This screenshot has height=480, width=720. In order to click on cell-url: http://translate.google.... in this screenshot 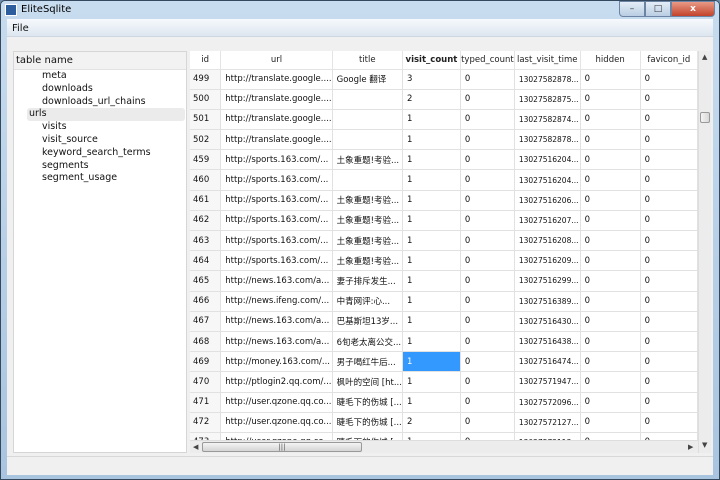, I will do `click(276, 120)`.